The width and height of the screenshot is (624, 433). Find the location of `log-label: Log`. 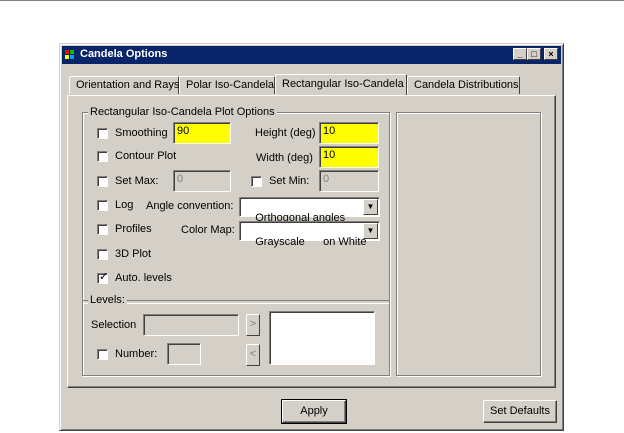

log-label: Log is located at coordinates (124, 205).